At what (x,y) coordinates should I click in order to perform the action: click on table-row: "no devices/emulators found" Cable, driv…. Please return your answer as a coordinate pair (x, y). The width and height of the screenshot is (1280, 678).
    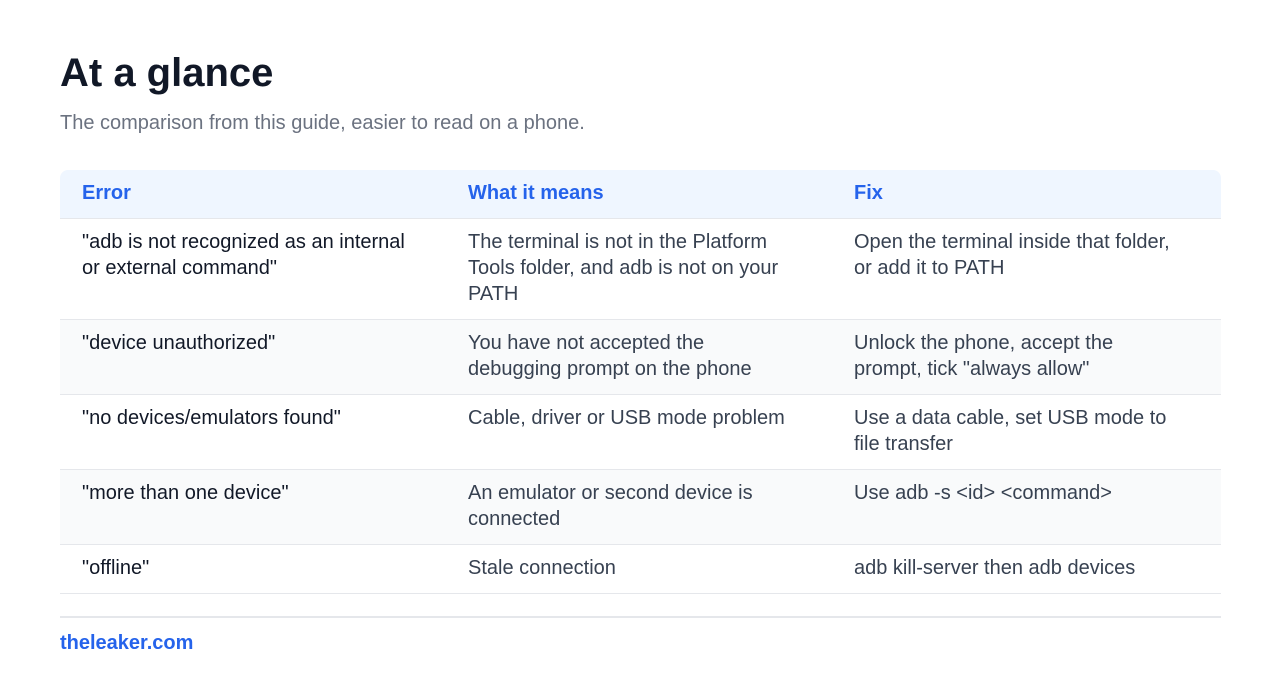
    Looking at the image, I should click on (640, 432).